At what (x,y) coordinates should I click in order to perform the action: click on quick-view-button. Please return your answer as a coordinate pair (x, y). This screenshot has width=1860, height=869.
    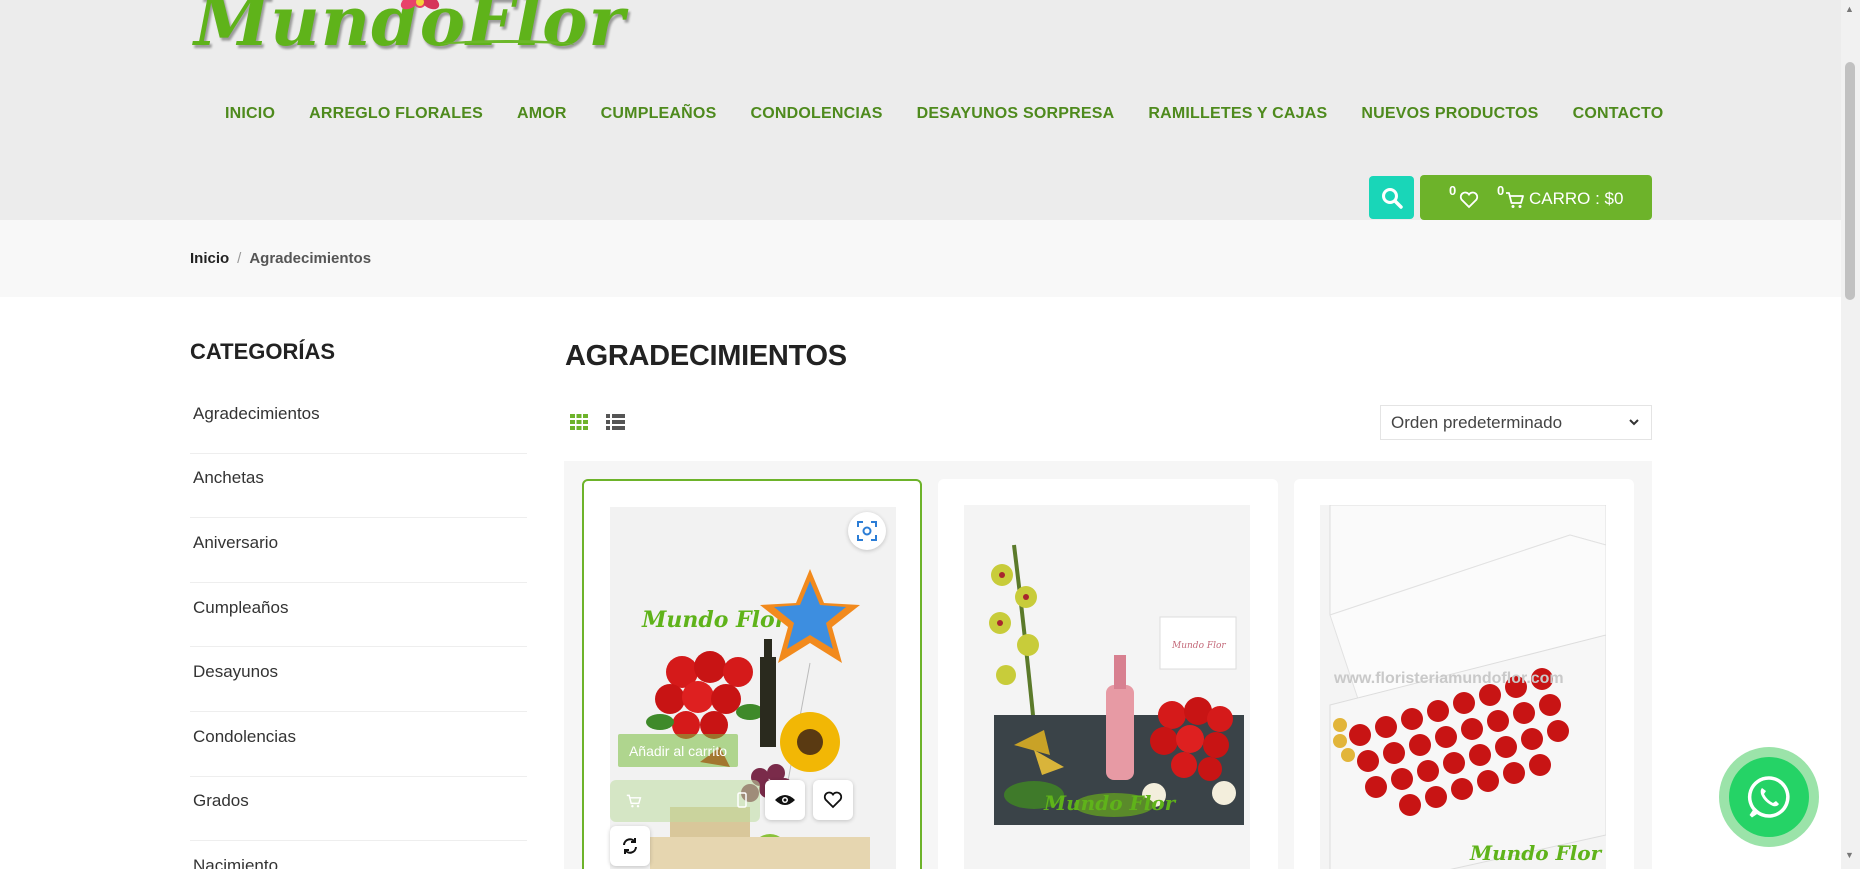
    Looking at the image, I should click on (785, 800).